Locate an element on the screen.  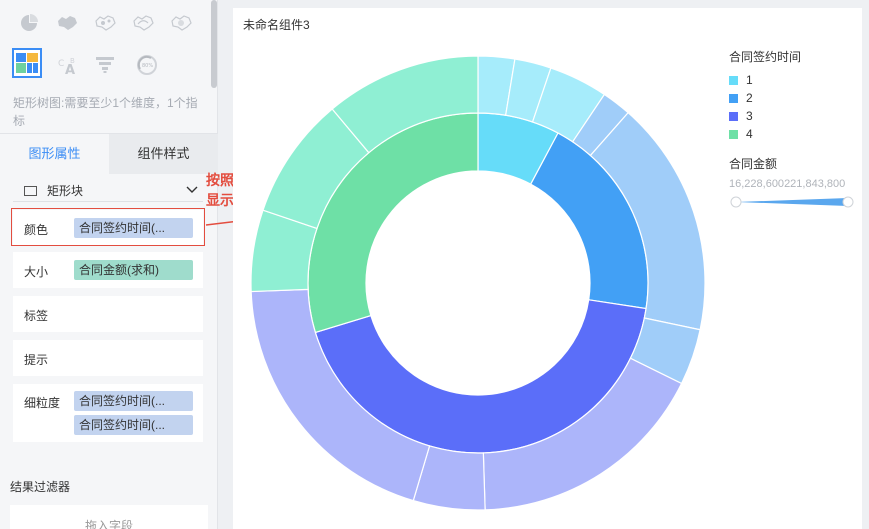
heat-map-icon is located at coordinates (181, 23).